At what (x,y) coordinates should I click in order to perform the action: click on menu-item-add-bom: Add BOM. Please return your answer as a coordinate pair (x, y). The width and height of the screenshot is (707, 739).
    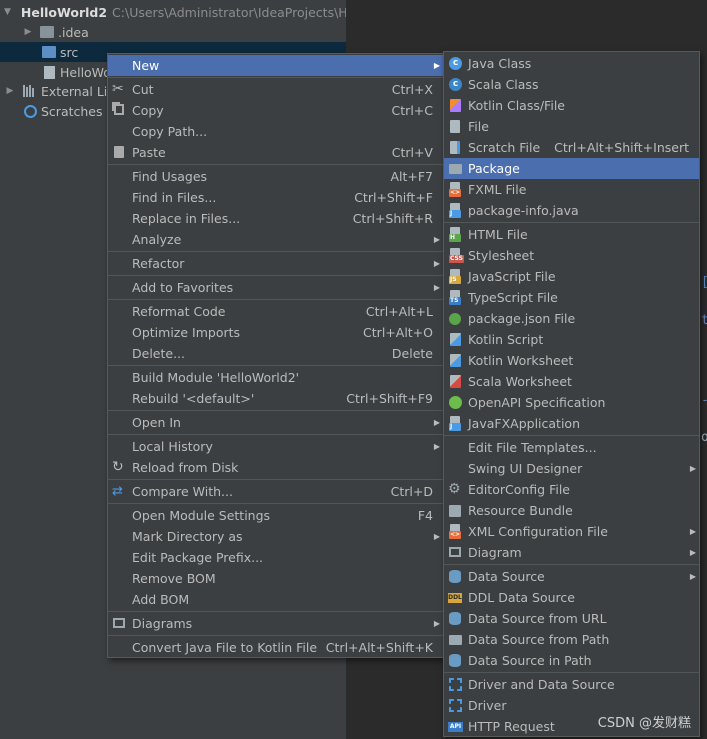
    Looking at the image, I should click on (275, 599).